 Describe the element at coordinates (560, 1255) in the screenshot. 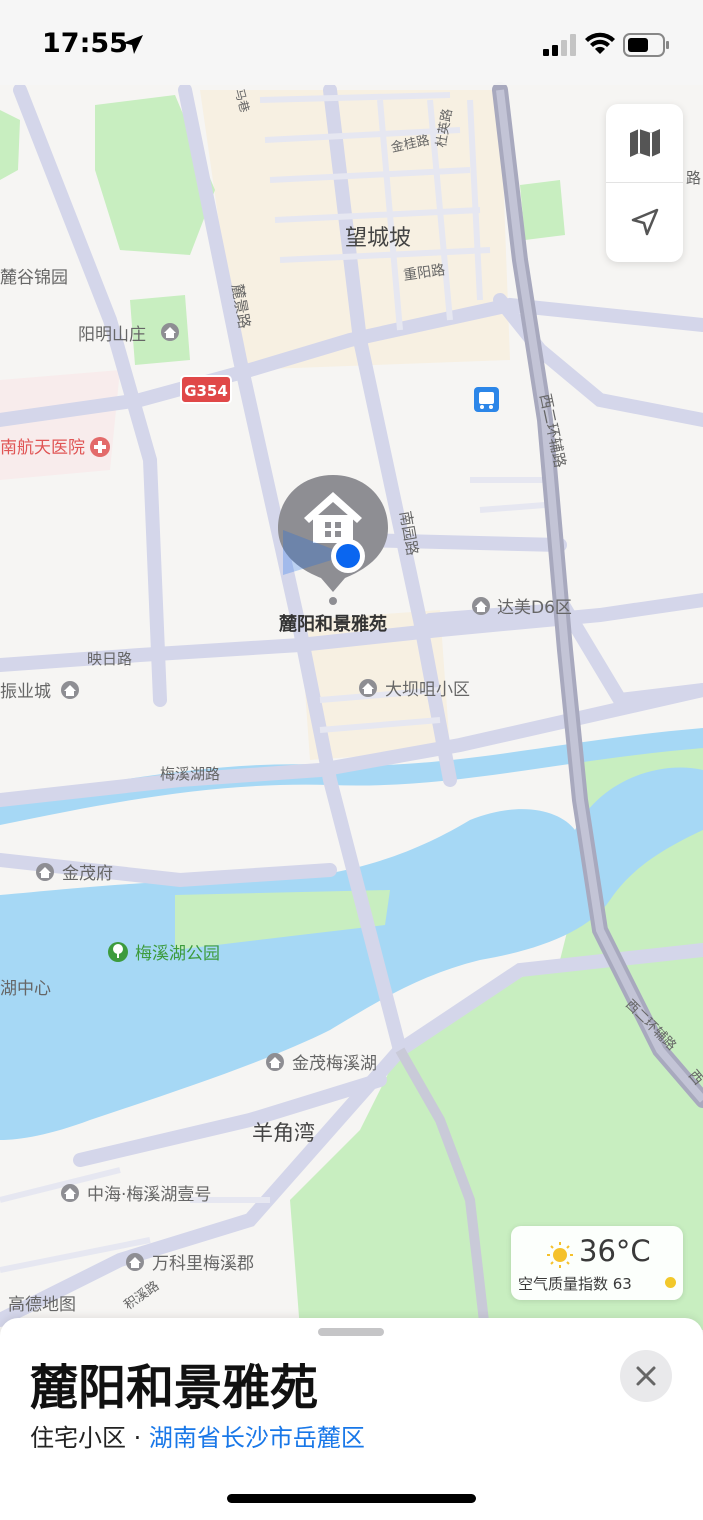

I see `sun-icon` at that location.